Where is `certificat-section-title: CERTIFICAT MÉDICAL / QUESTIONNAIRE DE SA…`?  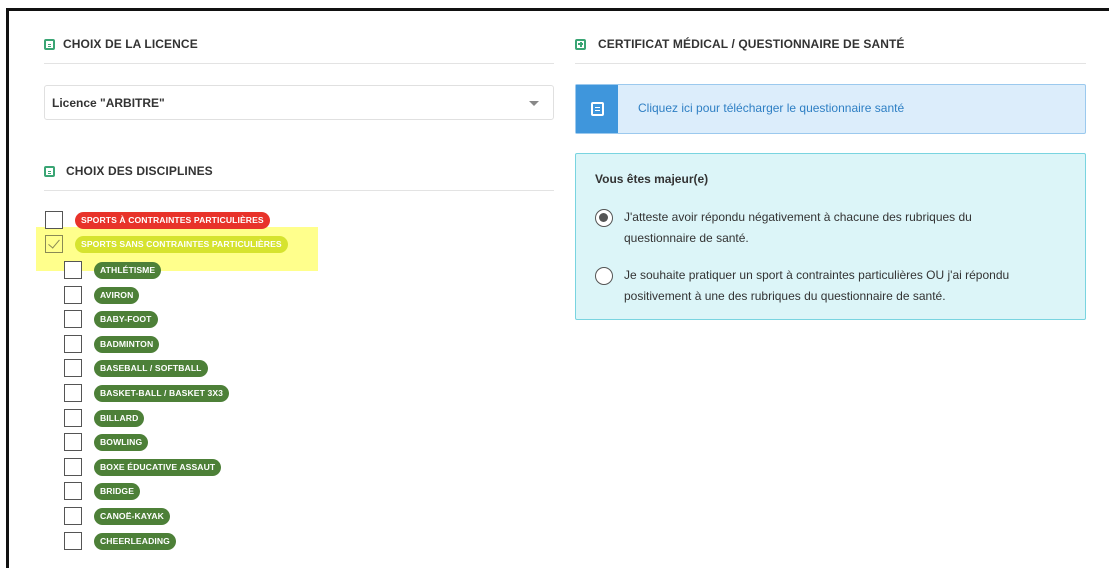 certificat-section-title: CERTIFICAT MÉDICAL / QUESTIONNAIRE DE SA… is located at coordinates (740, 44).